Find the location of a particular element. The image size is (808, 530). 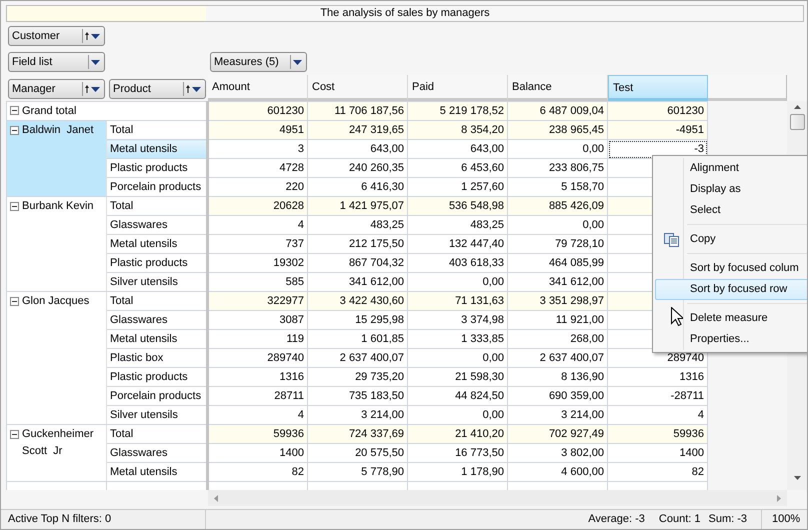

value-cell: 16 773,50 is located at coordinates (458, 453).